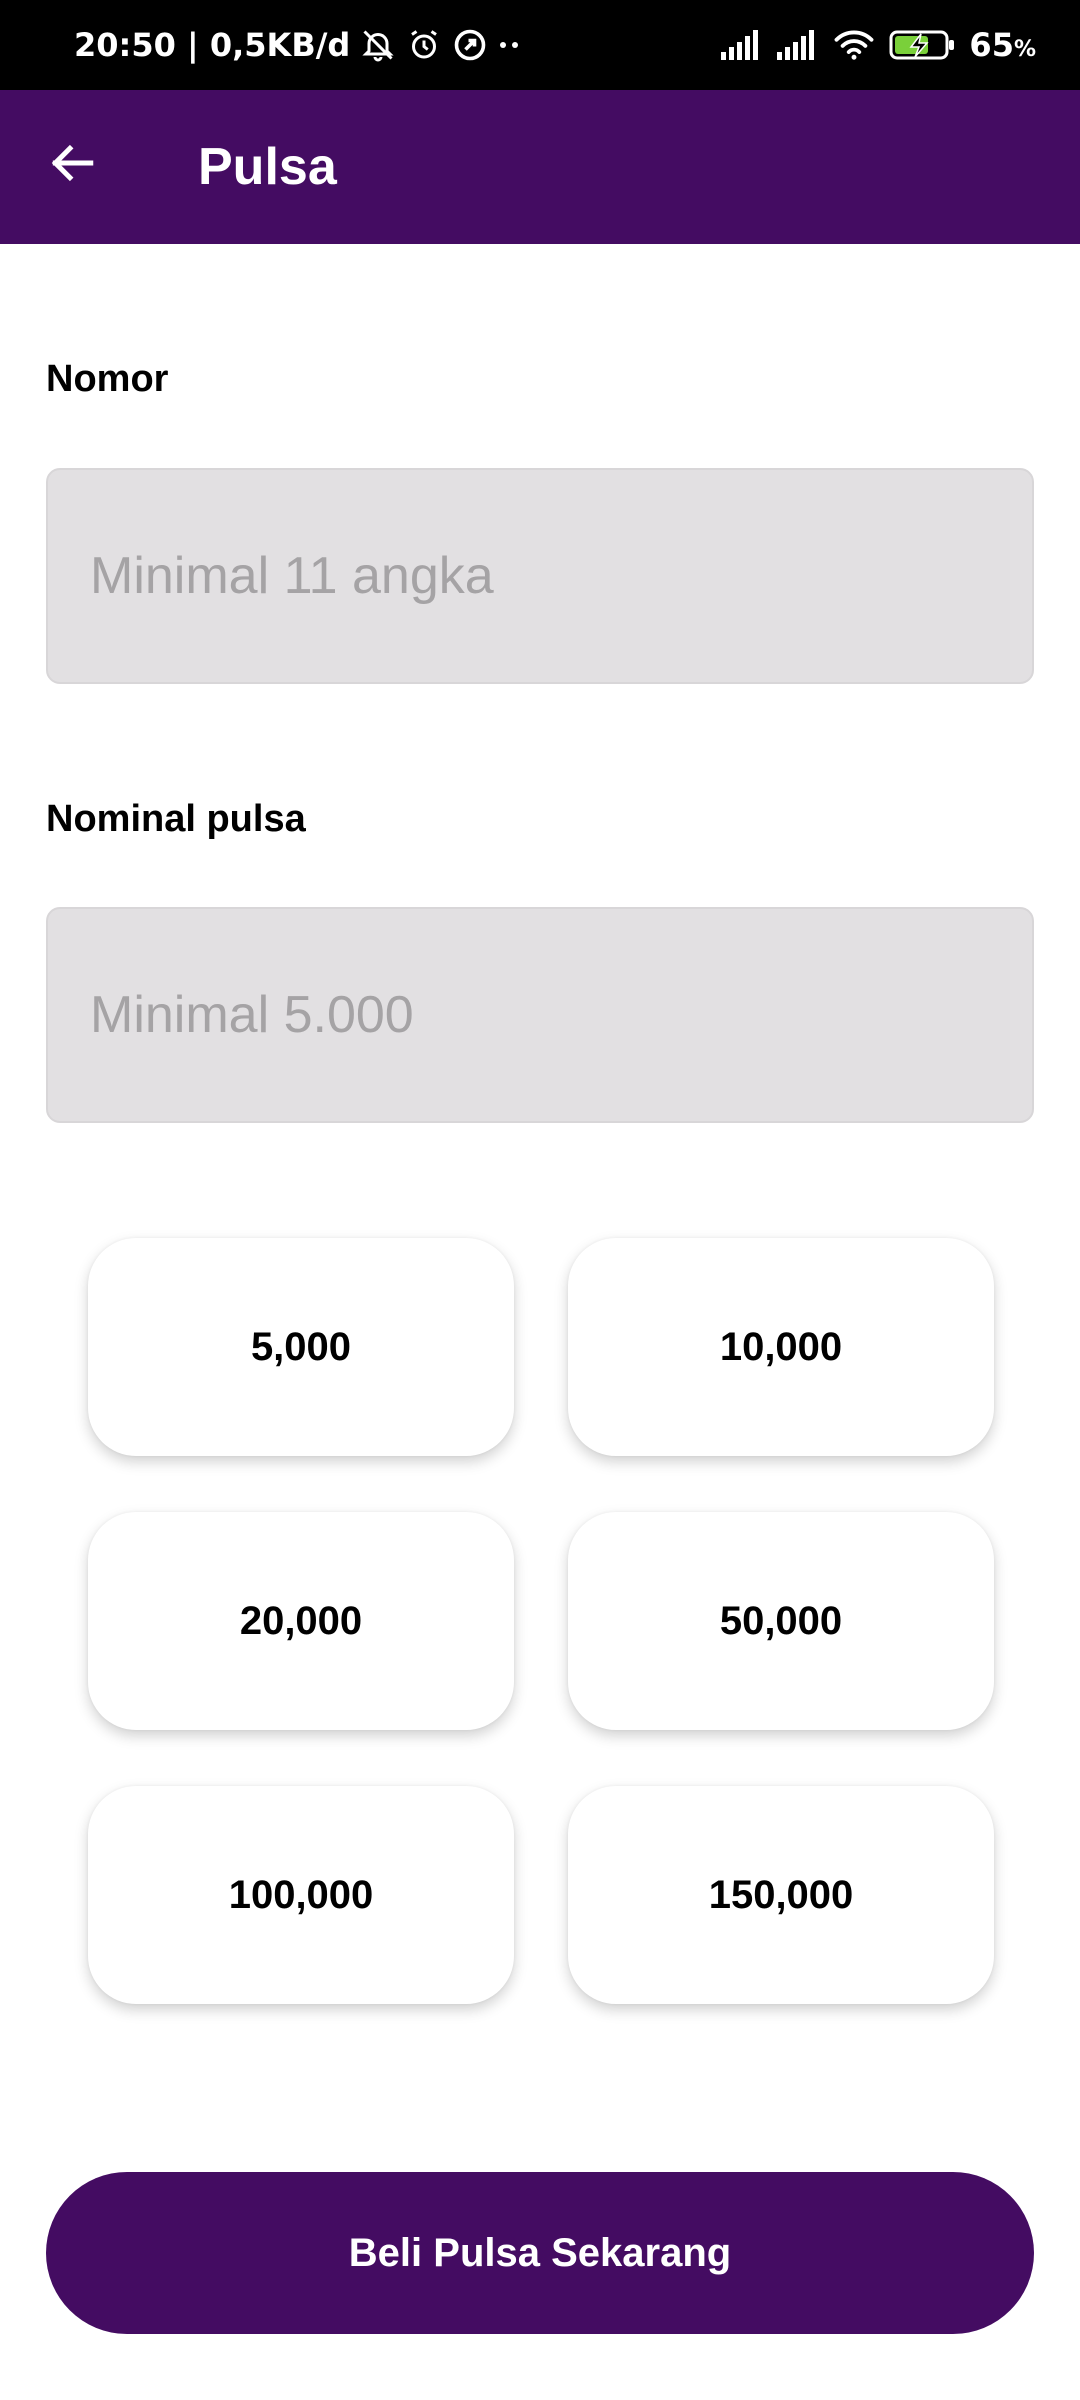 The height and width of the screenshot is (2400, 1080). I want to click on nominal-input, so click(540, 1015).